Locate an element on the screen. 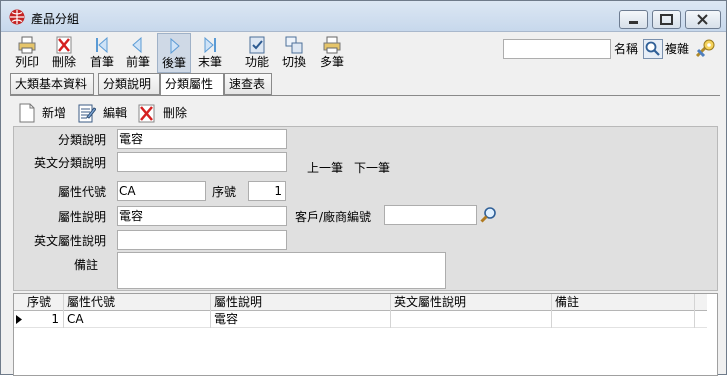  edit-button: 編輯 is located at coordinates (115, 113).